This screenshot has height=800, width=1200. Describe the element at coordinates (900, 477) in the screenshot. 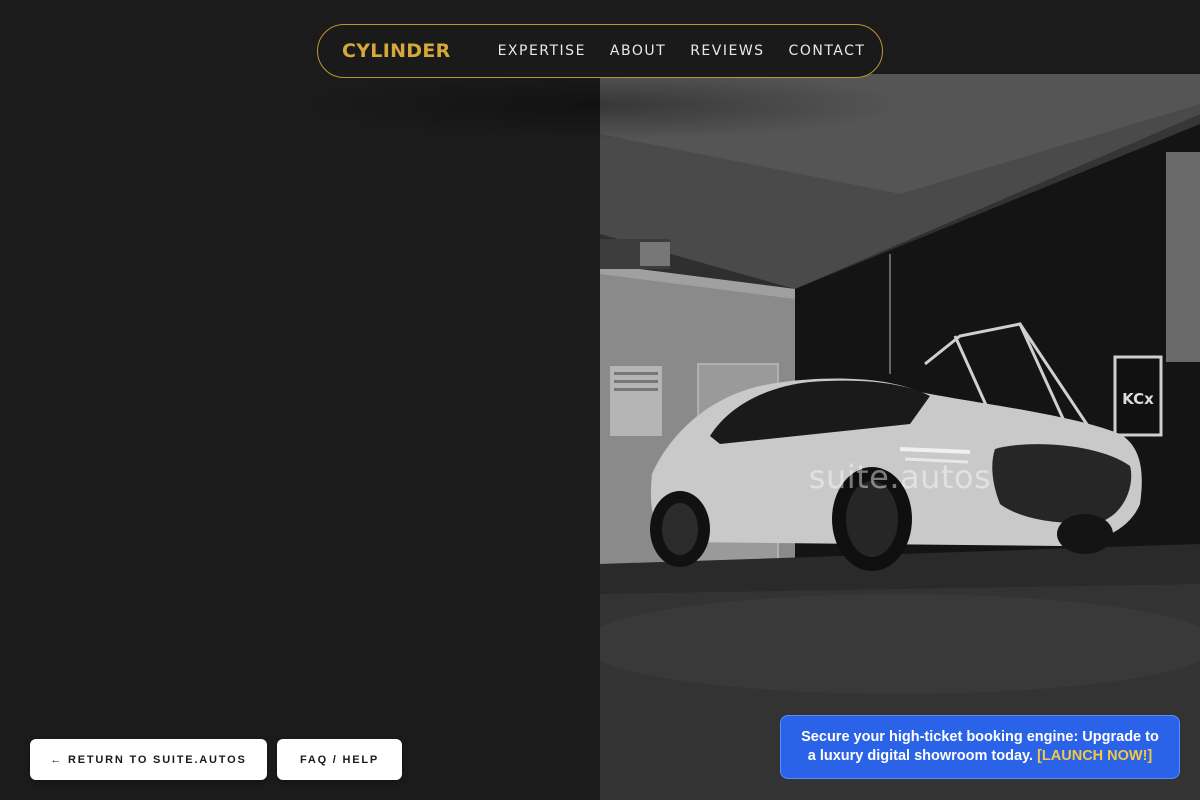

I see `watermark-text: suite.autos` at that location.